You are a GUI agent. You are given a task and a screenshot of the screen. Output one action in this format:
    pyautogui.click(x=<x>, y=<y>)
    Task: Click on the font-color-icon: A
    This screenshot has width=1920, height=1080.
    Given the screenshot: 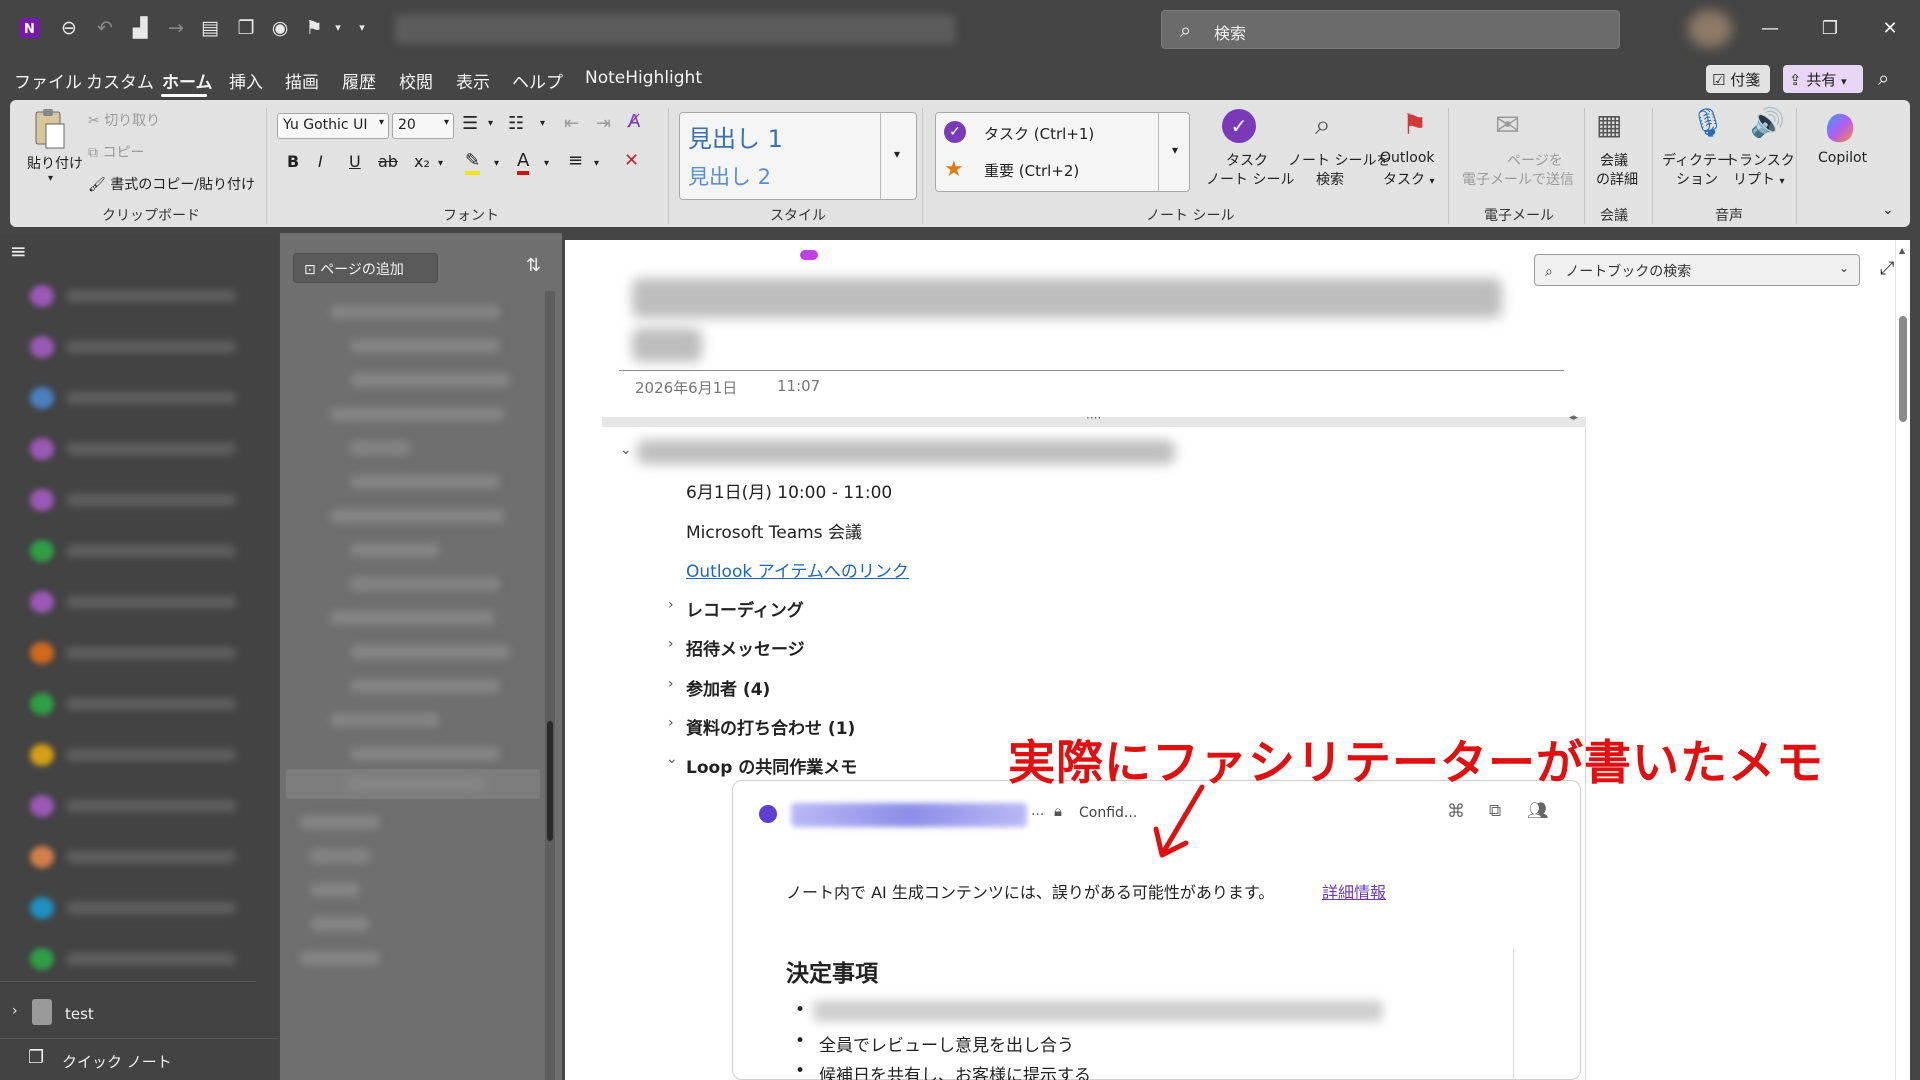 What is the action you would take?
    pyautogui.click(x=523, y=162)
    